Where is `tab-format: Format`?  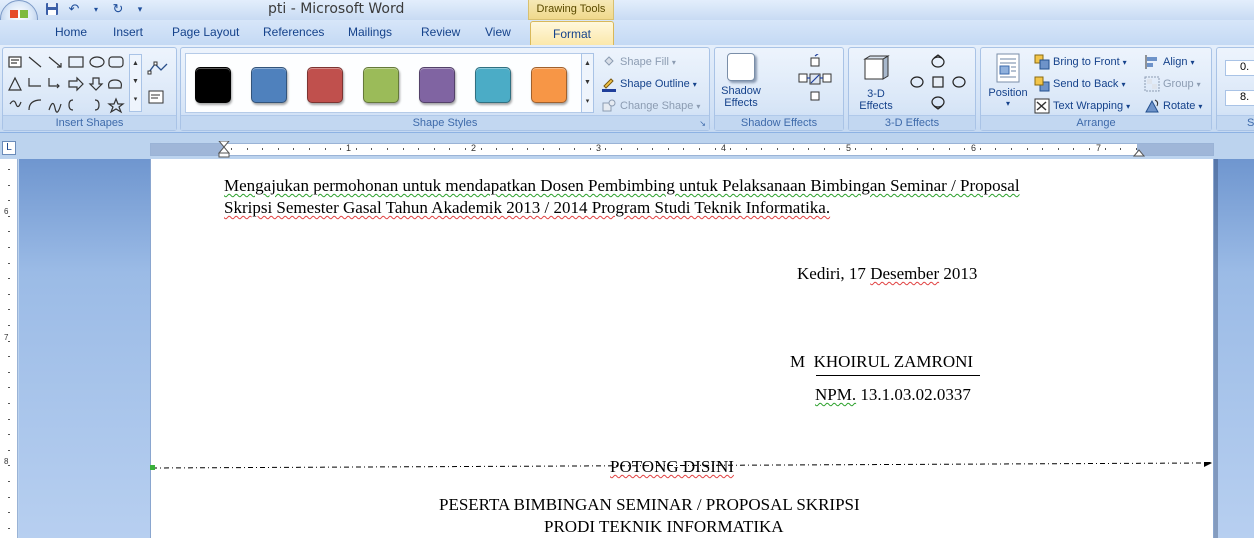 tab-format: Format is located at coordinates (572, 33).